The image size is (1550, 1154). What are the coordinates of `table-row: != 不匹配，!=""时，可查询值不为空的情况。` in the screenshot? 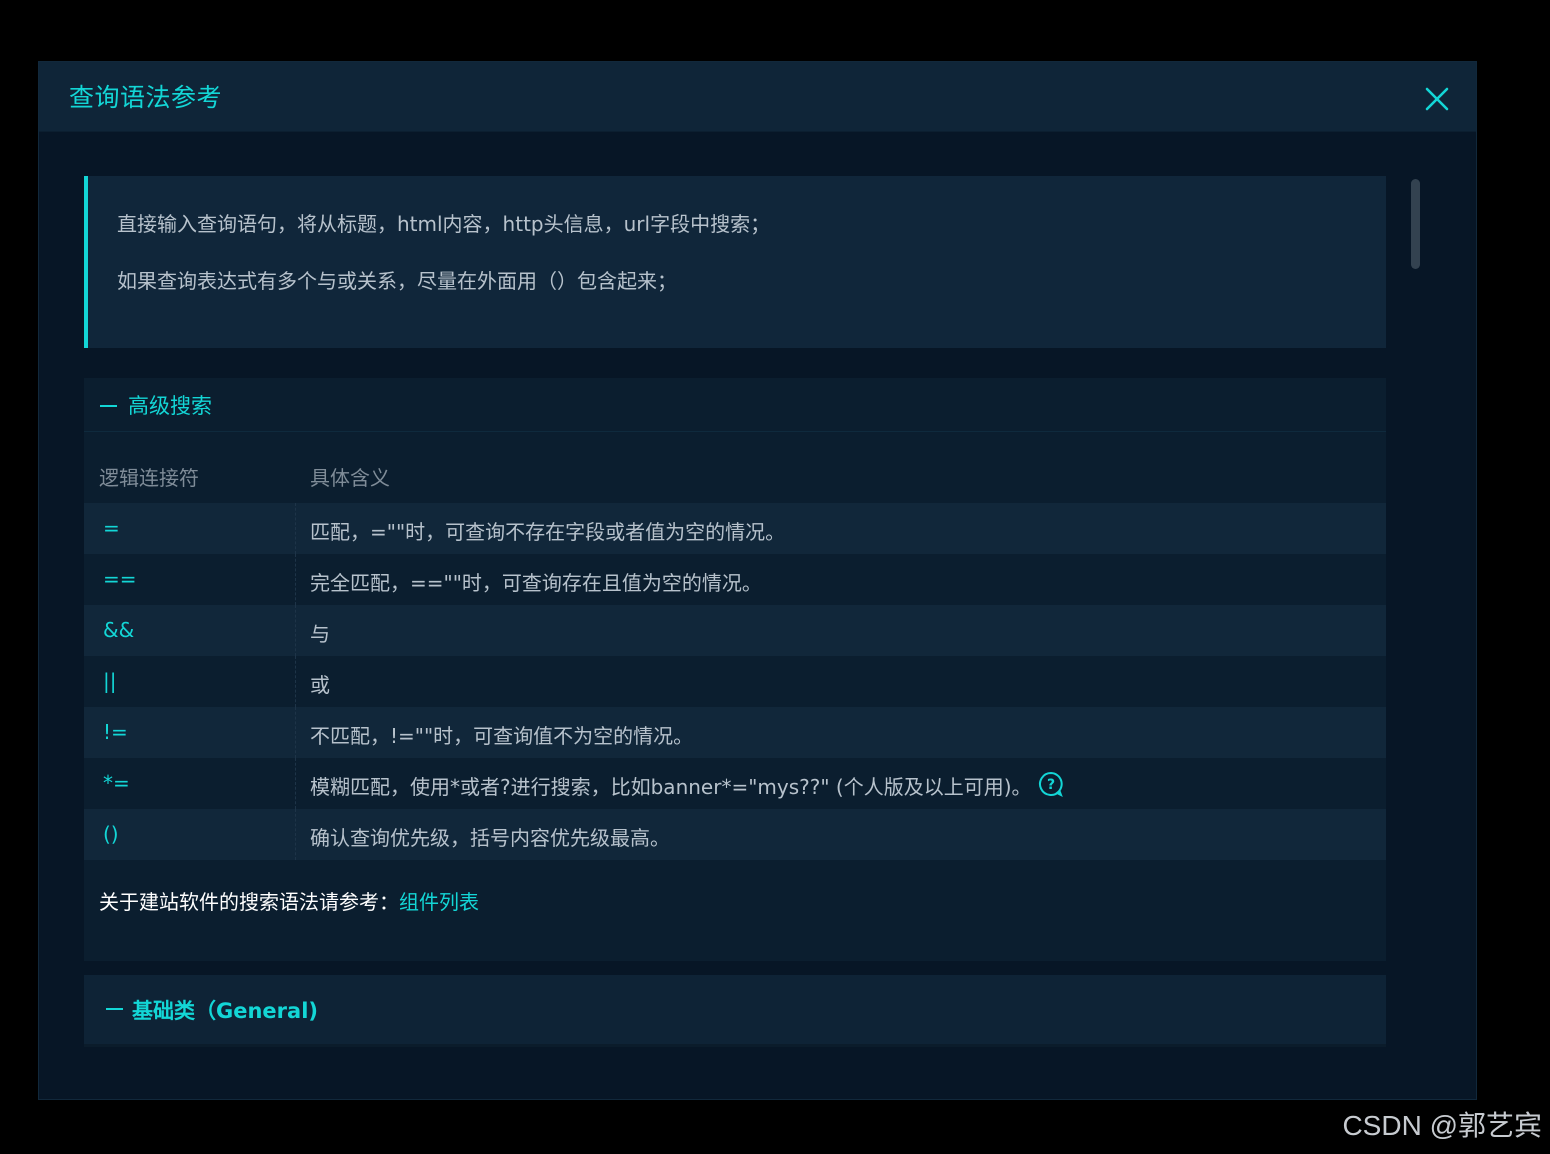 It's located at (735, 732).